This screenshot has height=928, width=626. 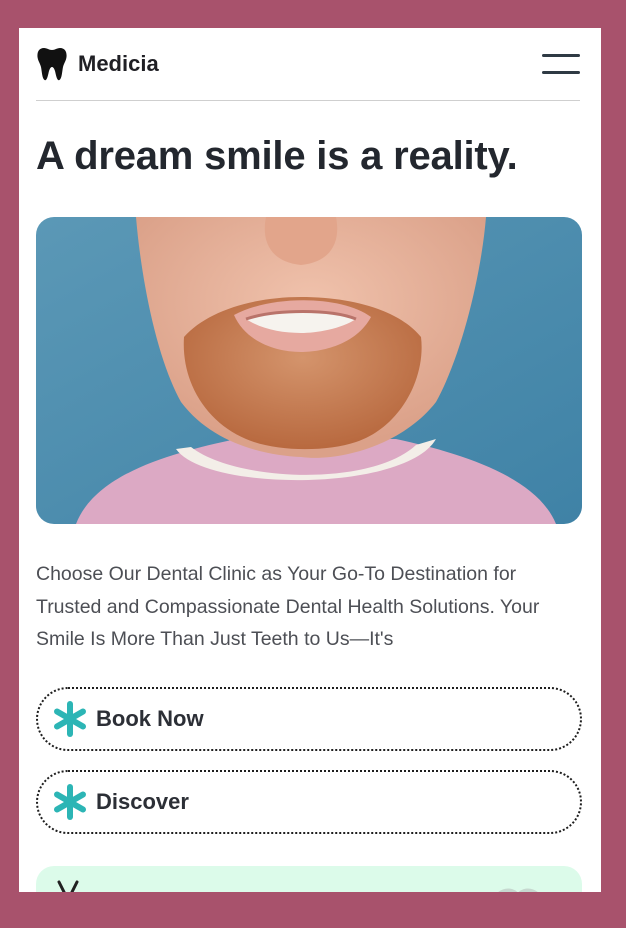 What do you see at coordinates (518, 890) in the screenshot?
I see `decorative-shape-icon` at bounding box center [518, 890].